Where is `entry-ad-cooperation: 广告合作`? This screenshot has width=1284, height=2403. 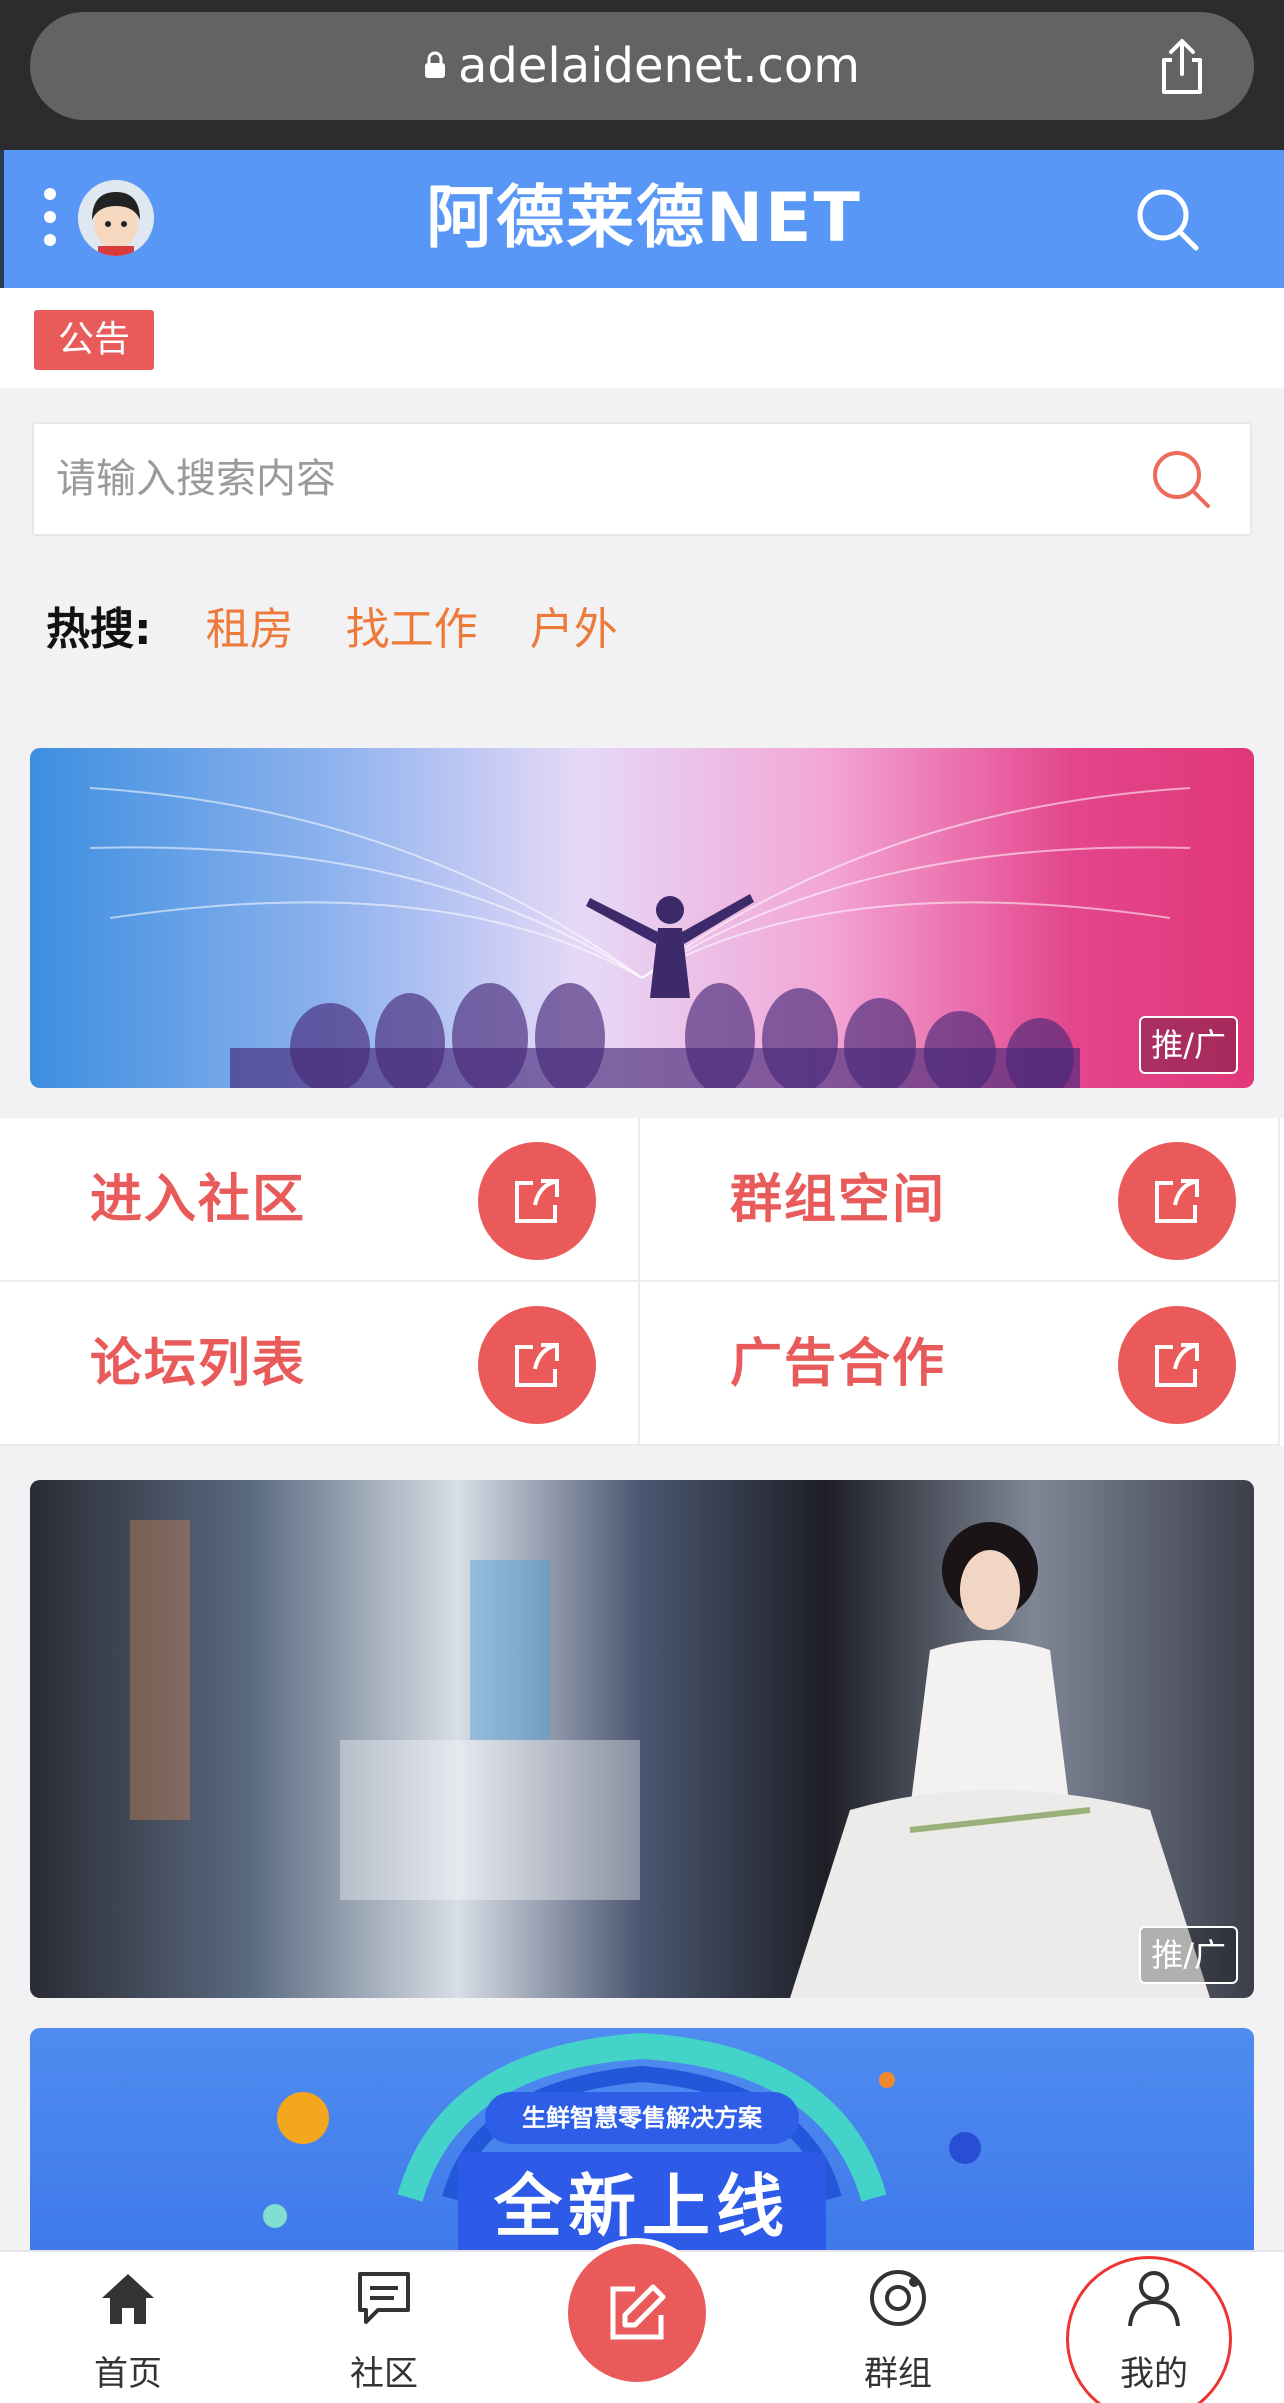 entry-ad-cooperation: 广告合作 is located at coordinates (960, 1364).